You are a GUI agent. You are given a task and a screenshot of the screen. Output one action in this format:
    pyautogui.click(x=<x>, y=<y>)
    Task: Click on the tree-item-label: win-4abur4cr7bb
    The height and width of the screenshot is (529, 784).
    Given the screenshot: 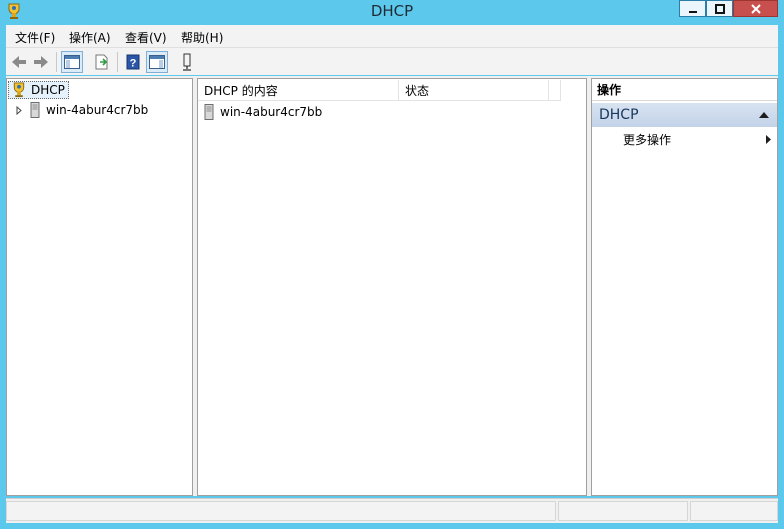 What is the action you would take?
    pyautogui.click(x=97, y=110)
    